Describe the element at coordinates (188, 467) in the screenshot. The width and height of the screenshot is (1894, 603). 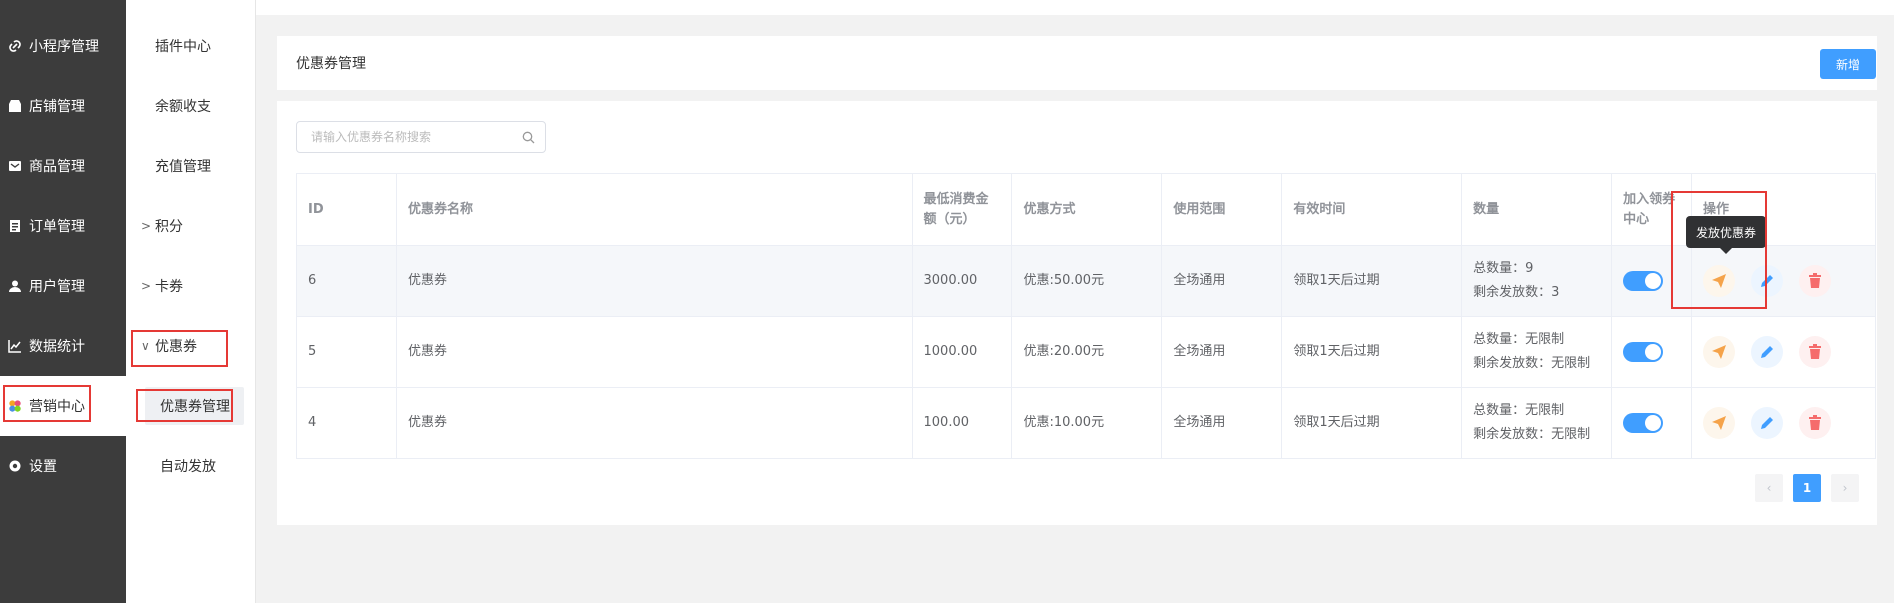
I see `submenu-label: 自动发放` at that location.